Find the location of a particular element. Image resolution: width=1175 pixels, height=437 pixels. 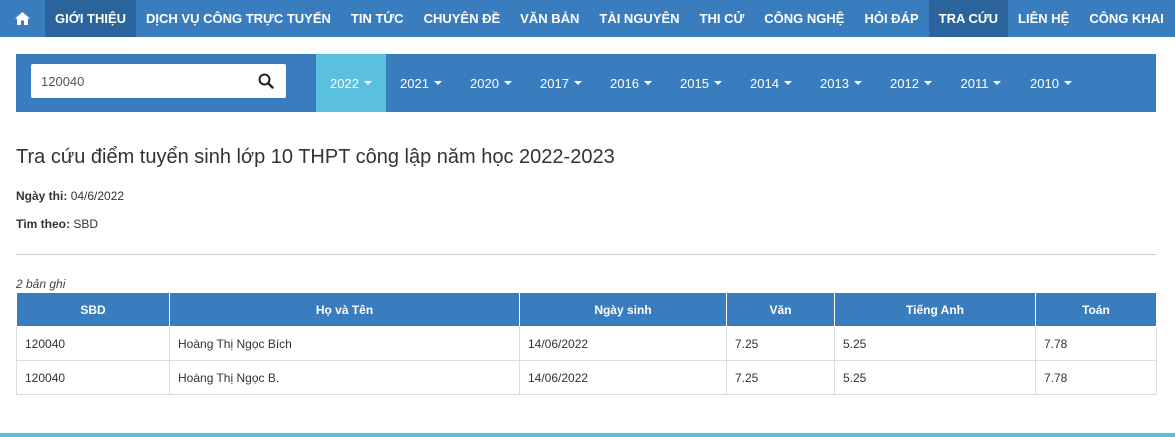

exam-date-row: Ngày thi: 04/6/2022 is located at coordinates (70, 196).